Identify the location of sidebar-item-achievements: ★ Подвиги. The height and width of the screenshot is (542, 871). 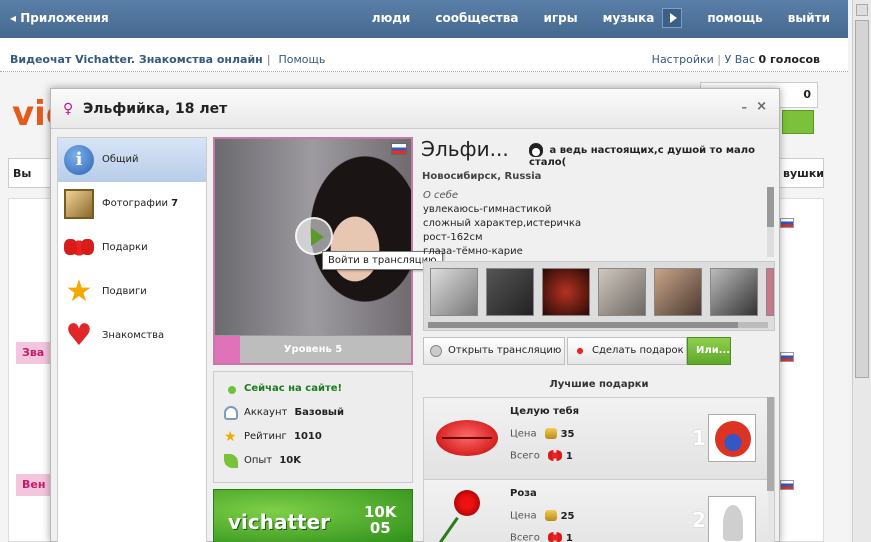
(132, 292).